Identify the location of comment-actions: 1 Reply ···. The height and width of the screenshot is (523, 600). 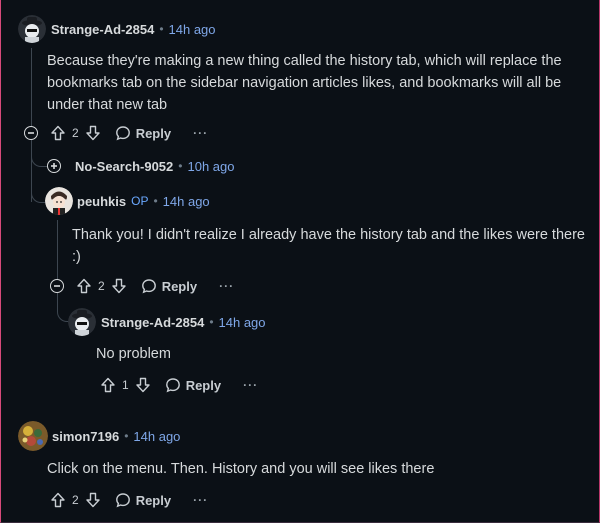
(179, 385).